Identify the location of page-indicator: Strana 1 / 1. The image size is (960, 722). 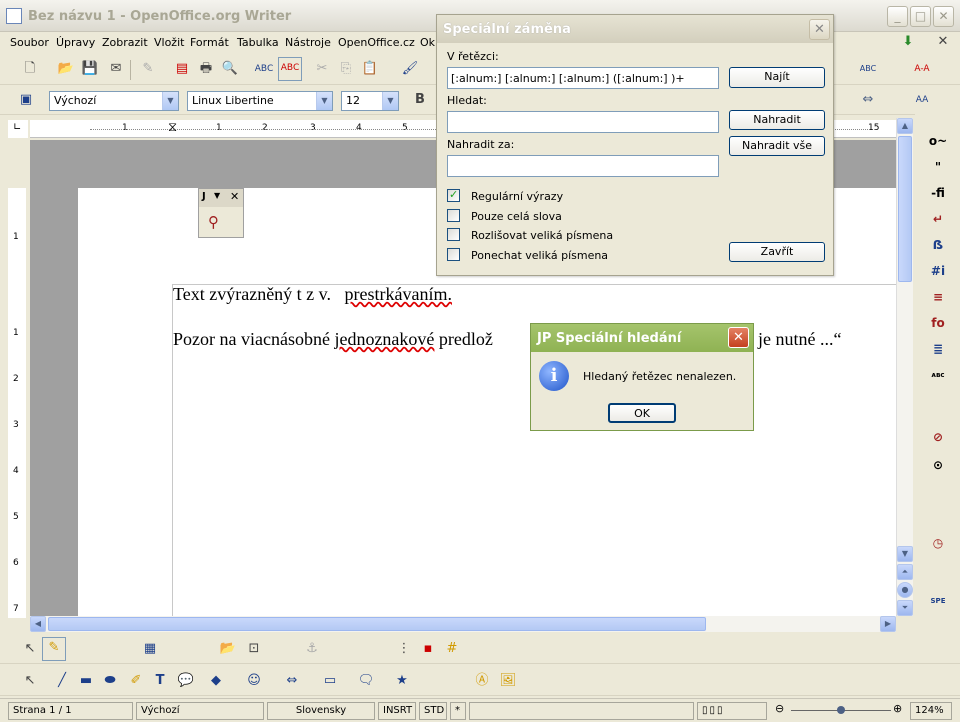
(70, 711).